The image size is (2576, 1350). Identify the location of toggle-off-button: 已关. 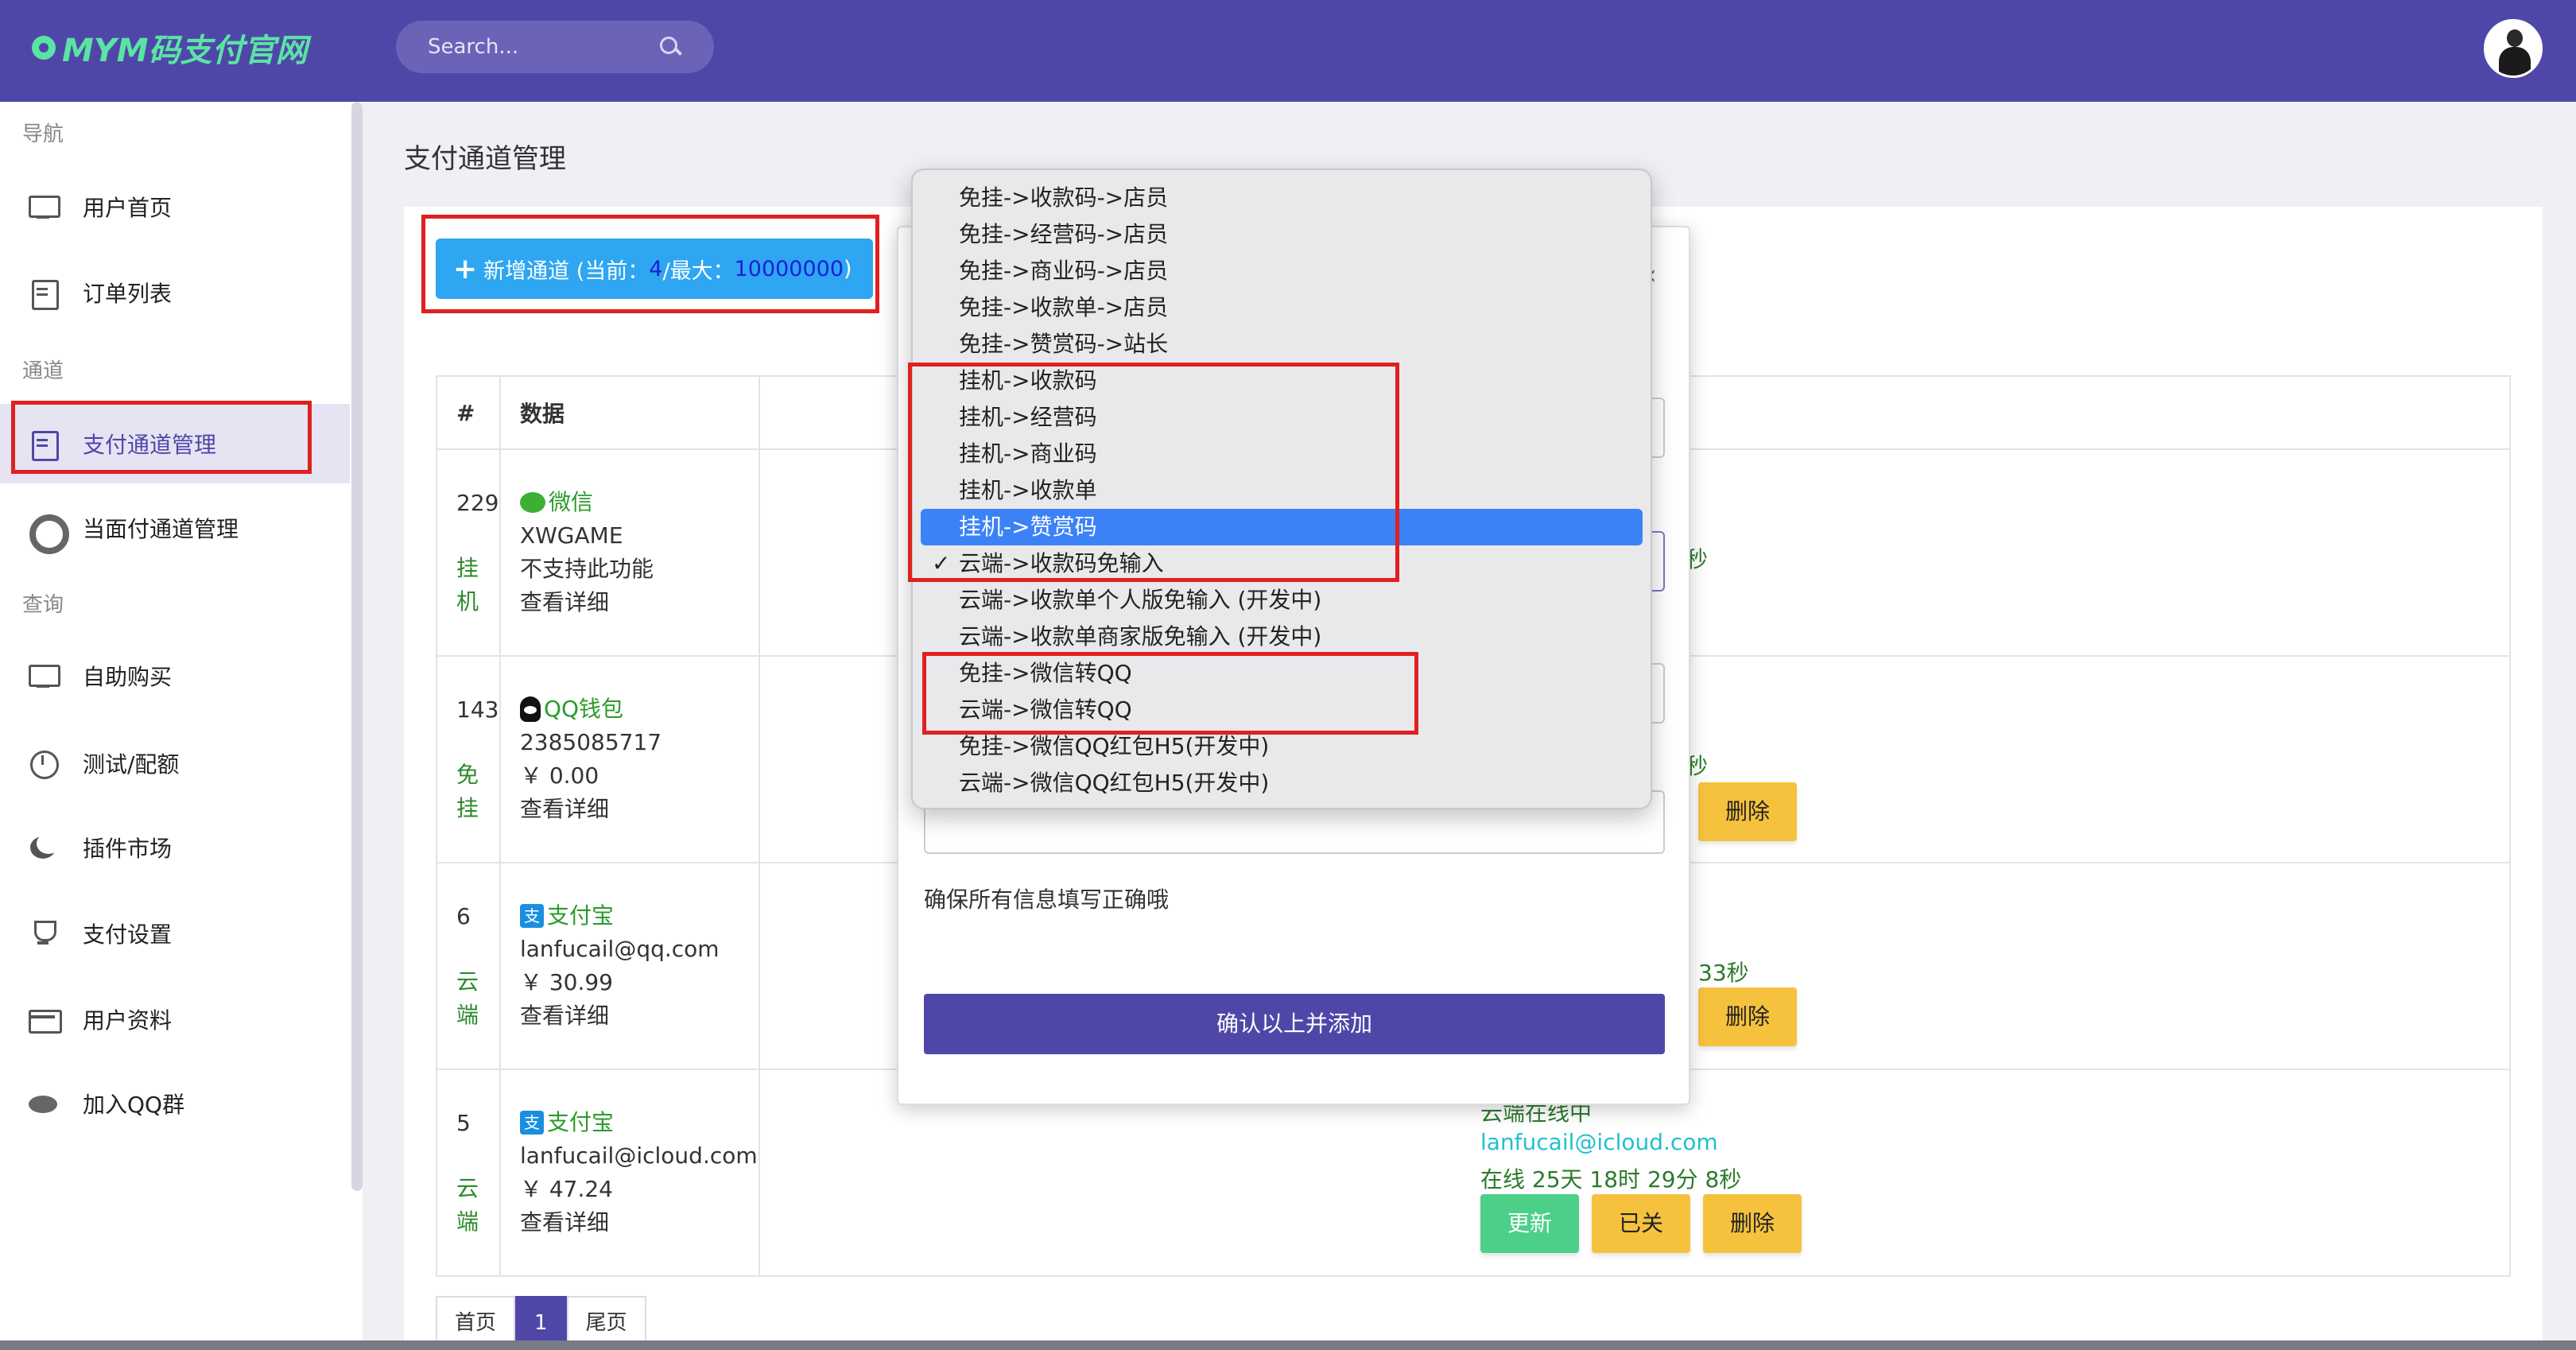
(1642, 1224).